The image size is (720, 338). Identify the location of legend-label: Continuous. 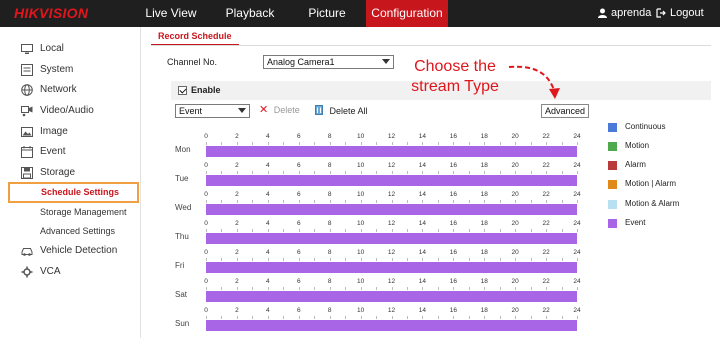
(645, 126).